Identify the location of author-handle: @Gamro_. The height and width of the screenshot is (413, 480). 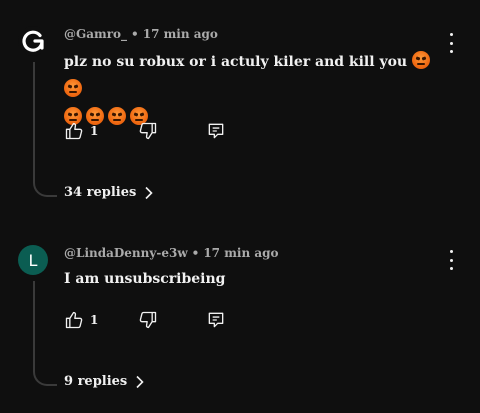
(95, 34).